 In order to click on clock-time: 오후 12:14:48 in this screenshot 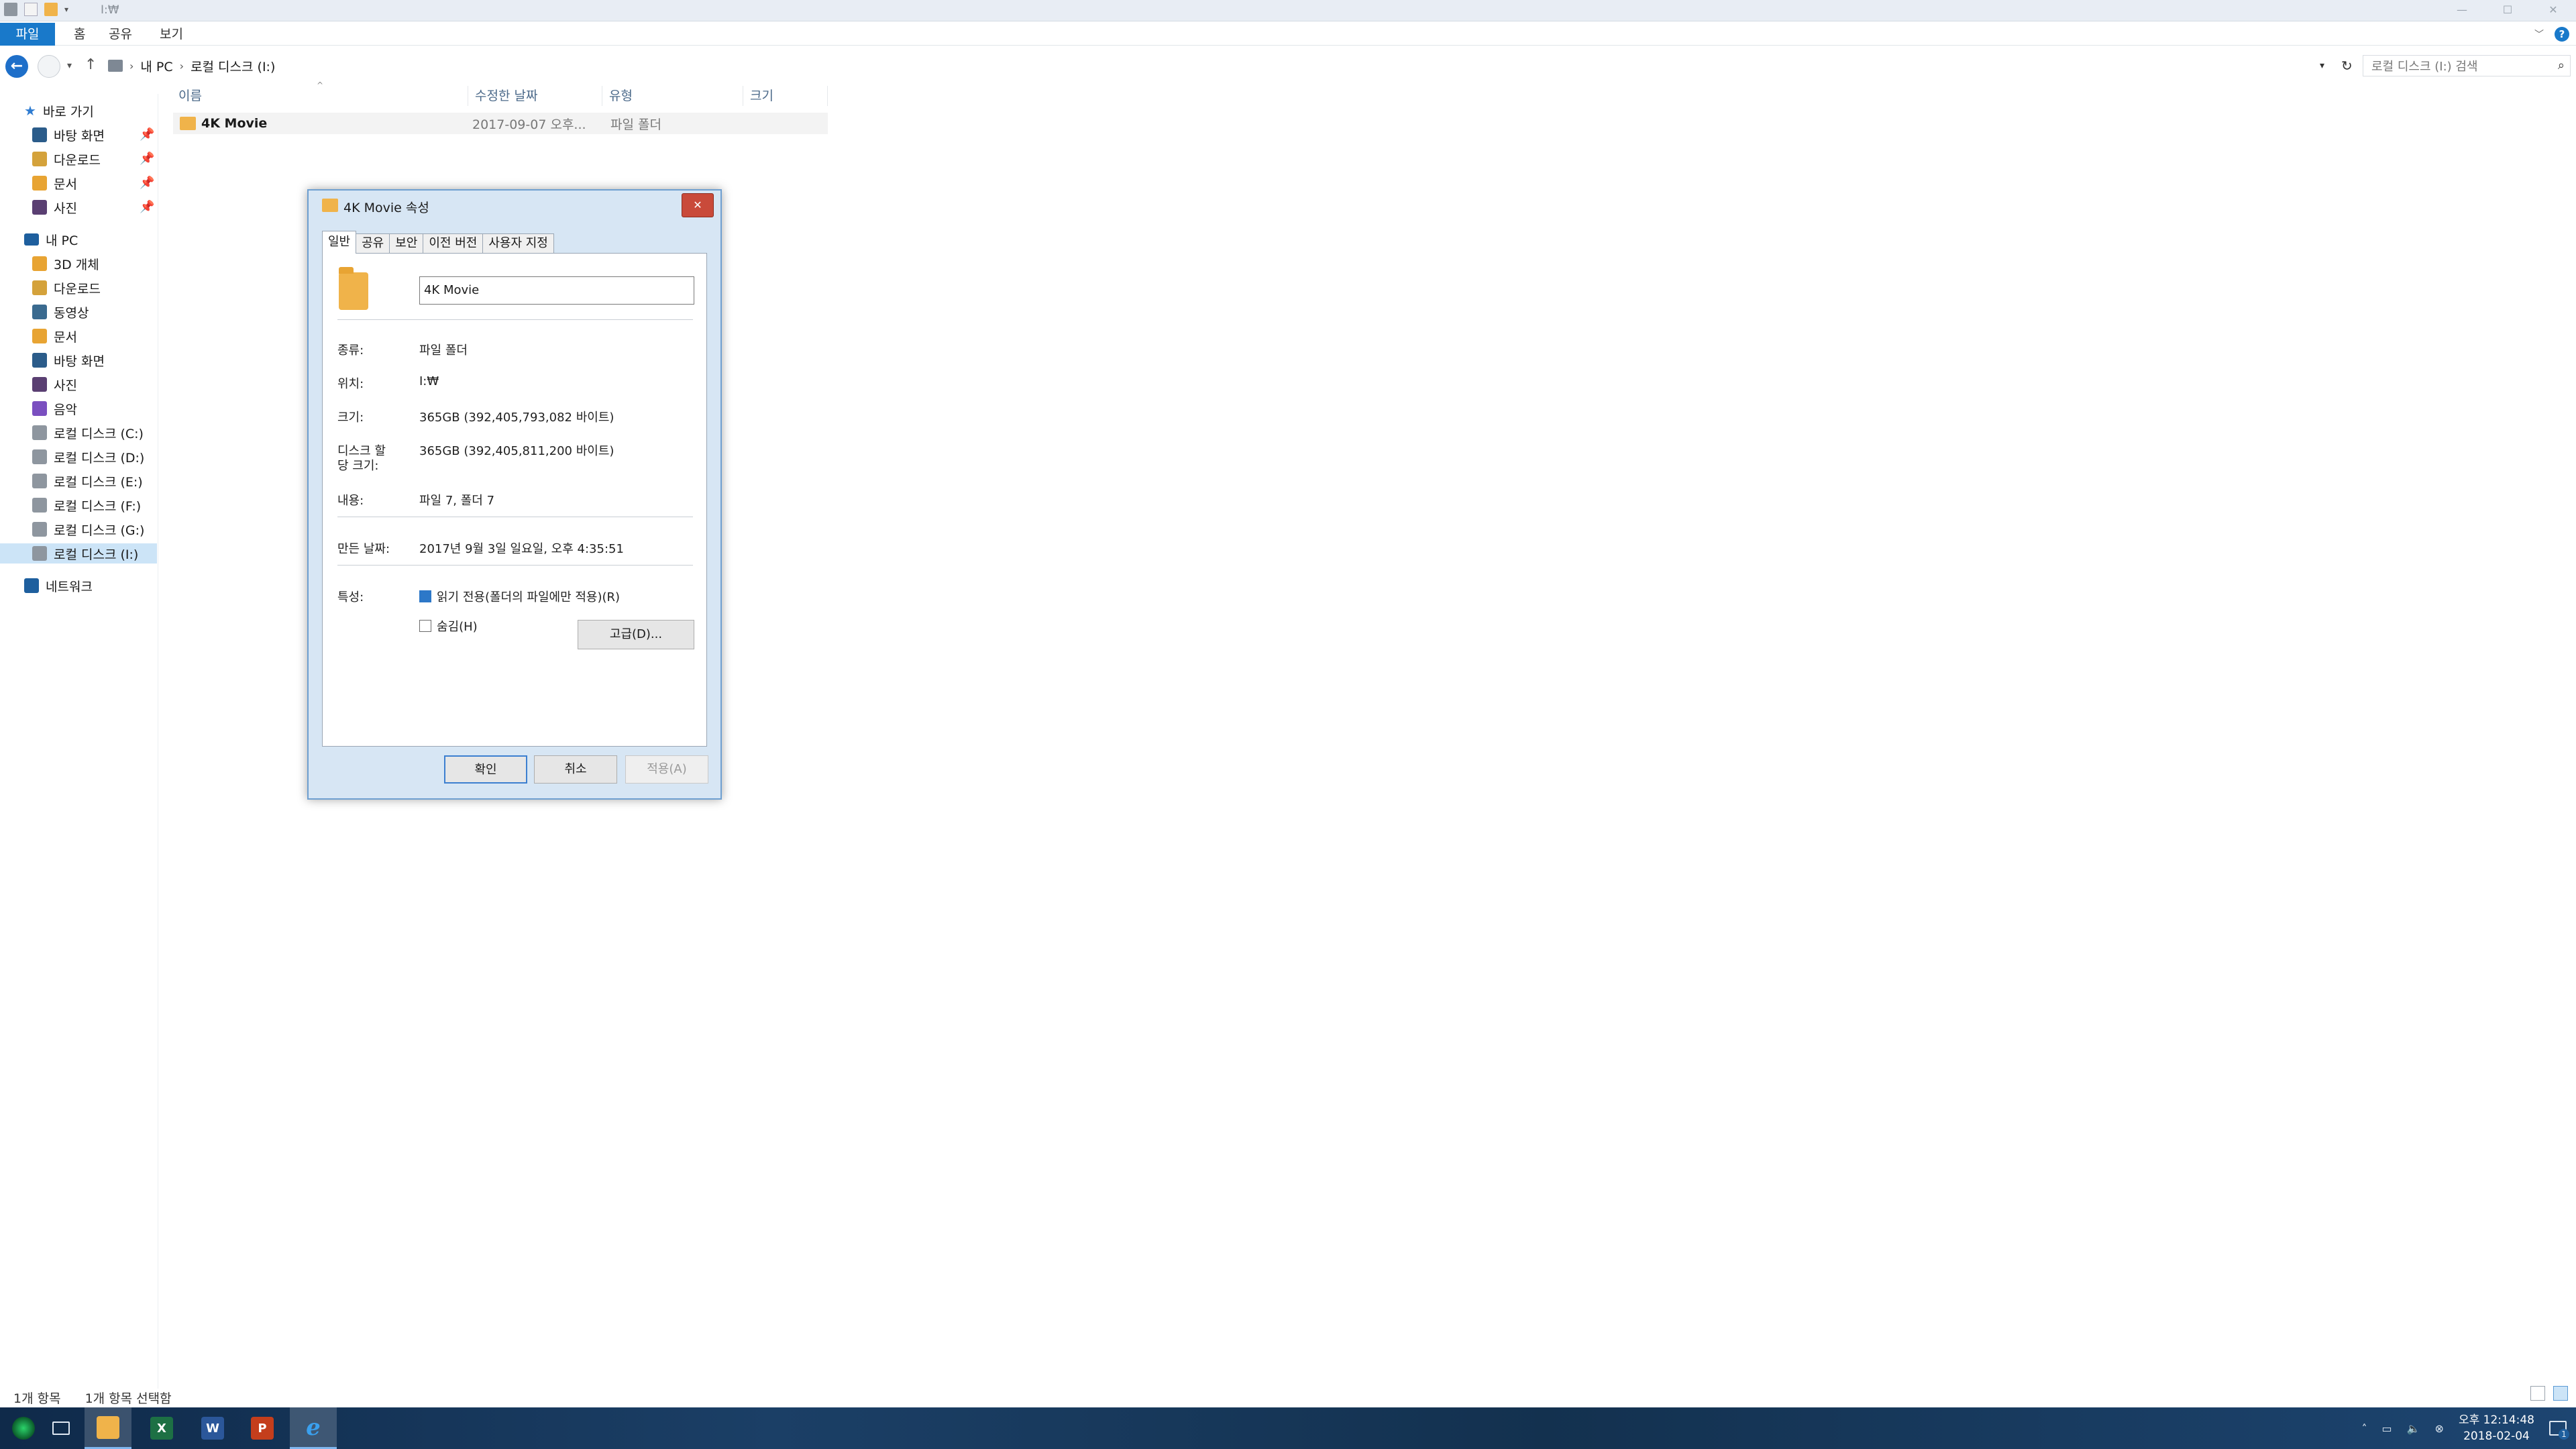, I will do `click(2496, 1420)`.